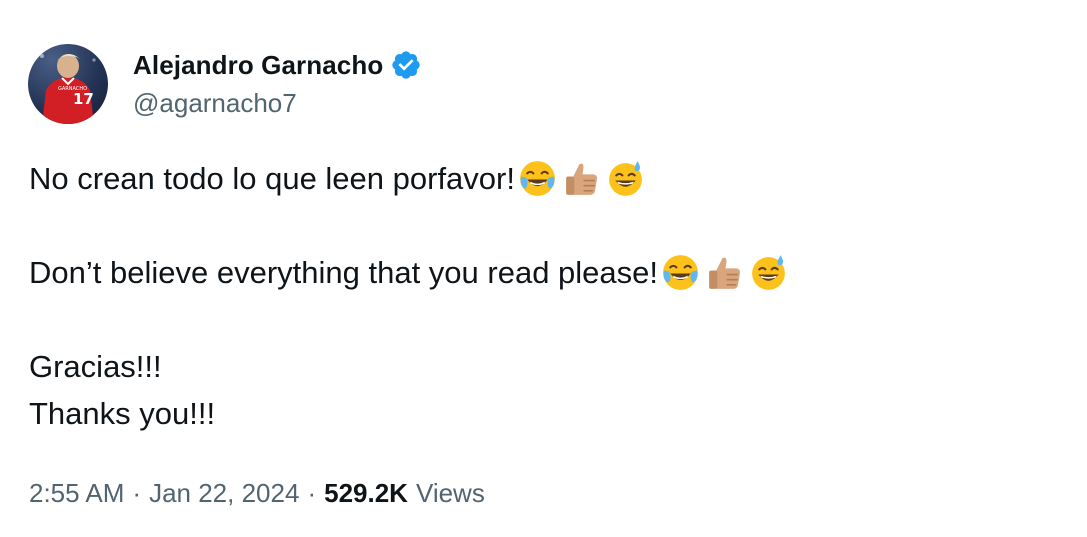 The width and height of the screenshot is (1087, 537). What do you see at coordinates (406, 65) in the screenshot?
I see `verified-badge-icon` at bounding box center [406, 65].